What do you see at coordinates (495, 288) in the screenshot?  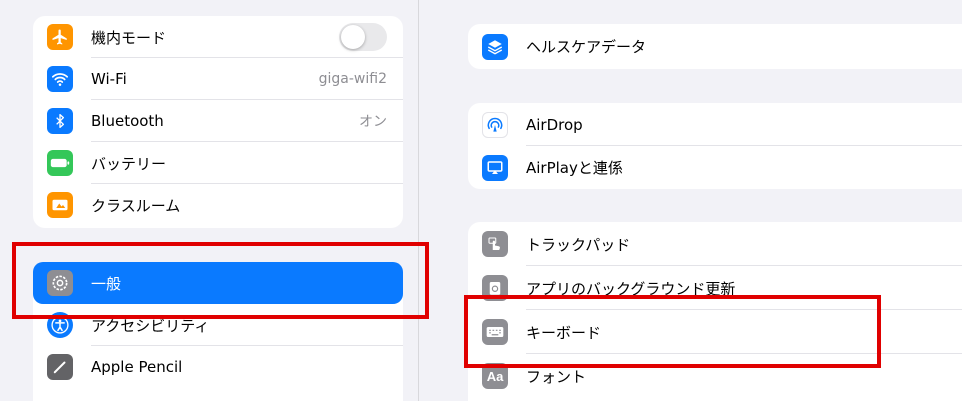 I see `background-refresh-icon` at bounding box center [495, 288].